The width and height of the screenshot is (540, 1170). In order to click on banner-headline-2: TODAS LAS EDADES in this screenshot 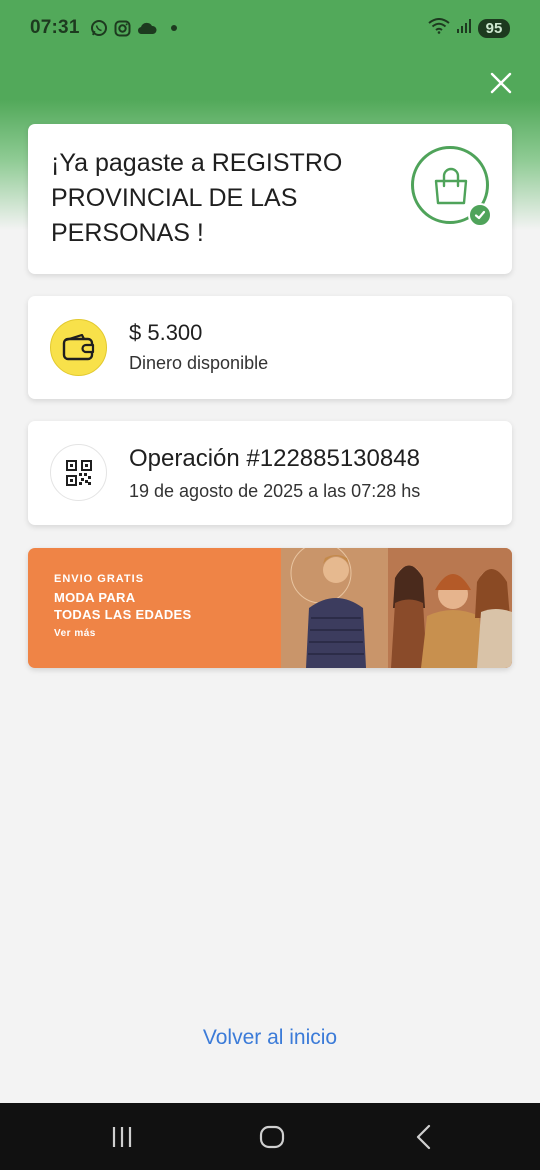, I will do `click(123, 614)`.